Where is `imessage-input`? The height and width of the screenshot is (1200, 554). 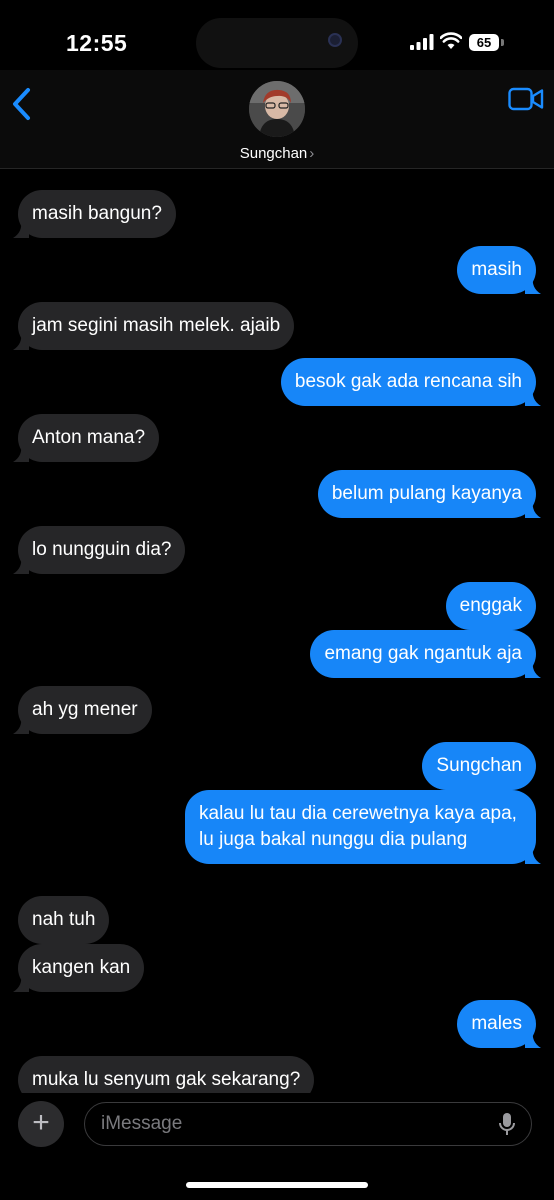 imessage-input is located at coordinates (308, 1124).